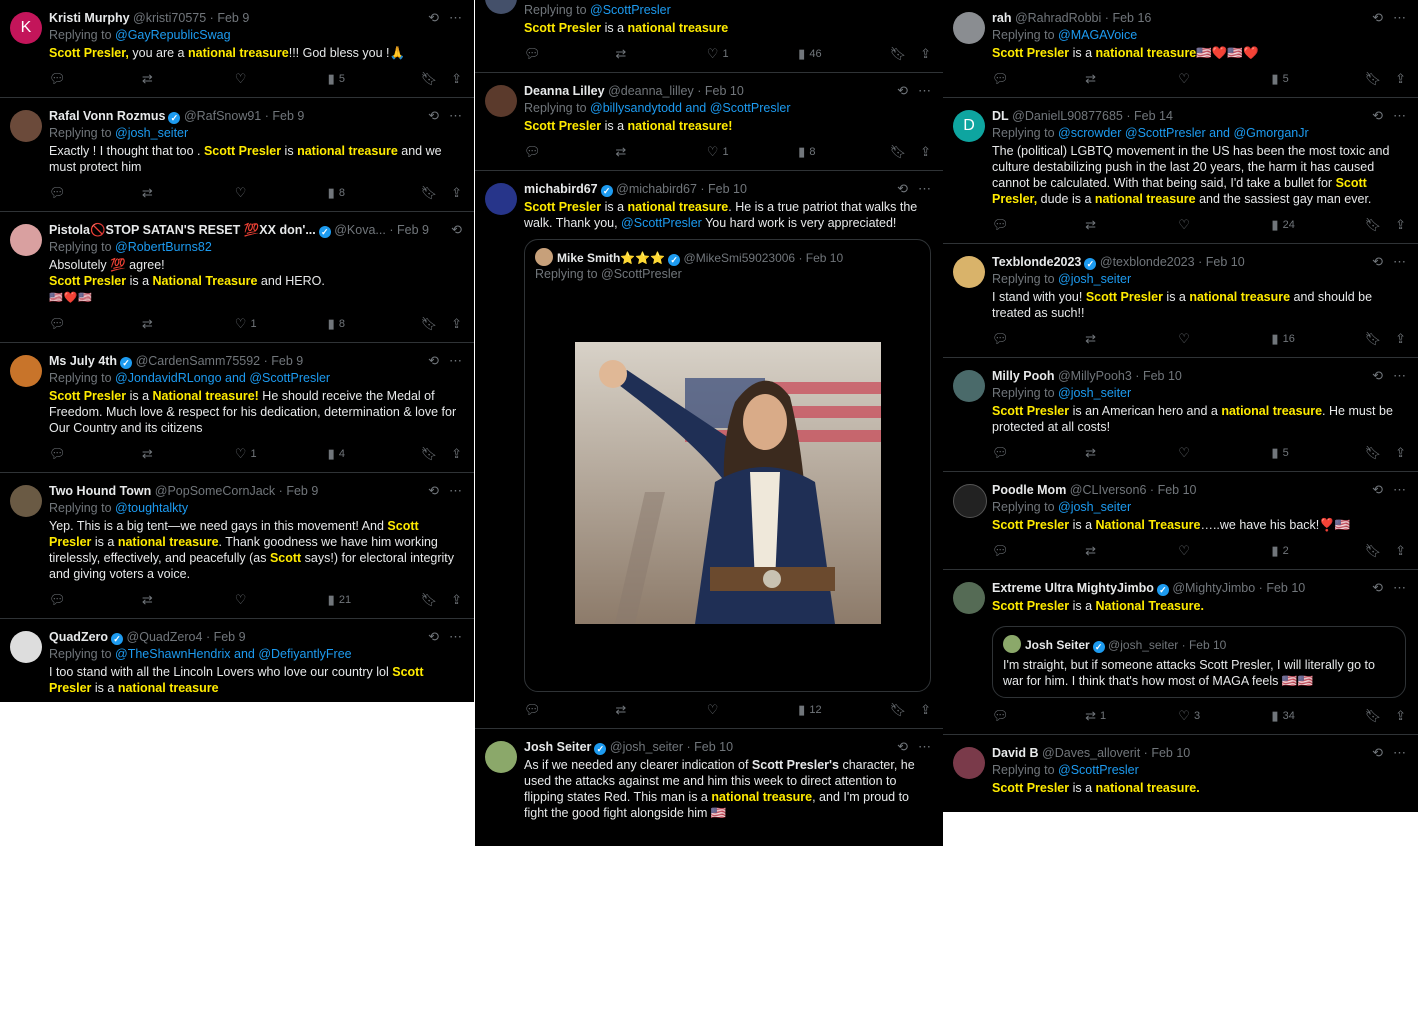 The height and width of the screenshot is (1019, 1418). Describe the element at coordinates (1029, 490) in the screenshot. I see `author-name: Poodle Mom` at that location.